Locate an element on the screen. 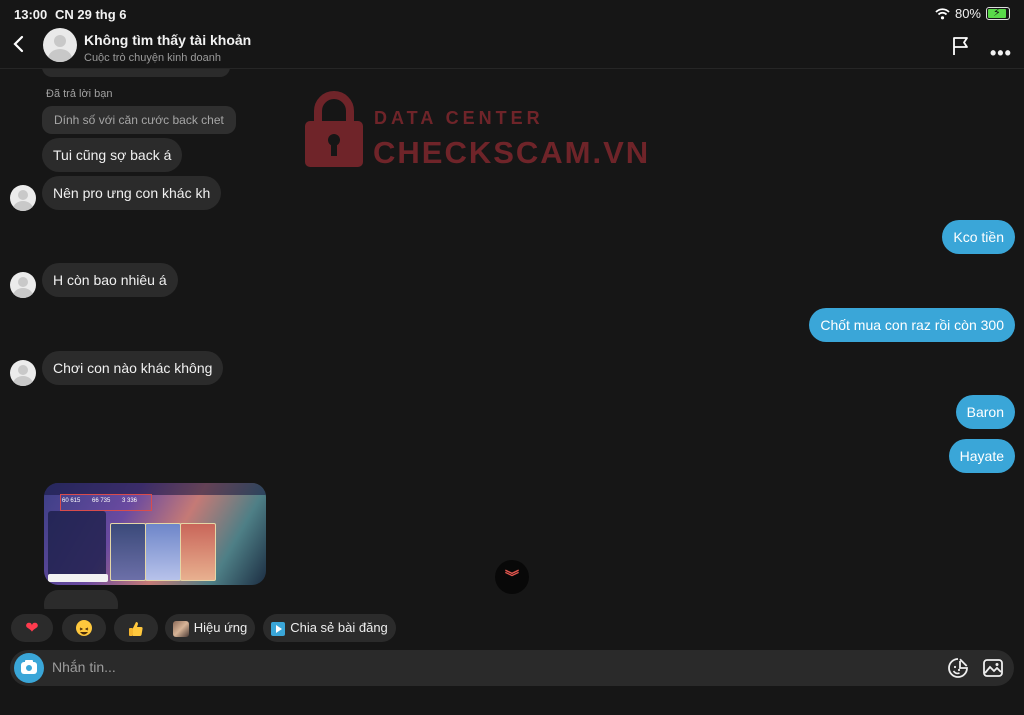 Image resolution: width=1024 pixels, height=715 pixels. wifi-icon is located at coordinates (942, 13).